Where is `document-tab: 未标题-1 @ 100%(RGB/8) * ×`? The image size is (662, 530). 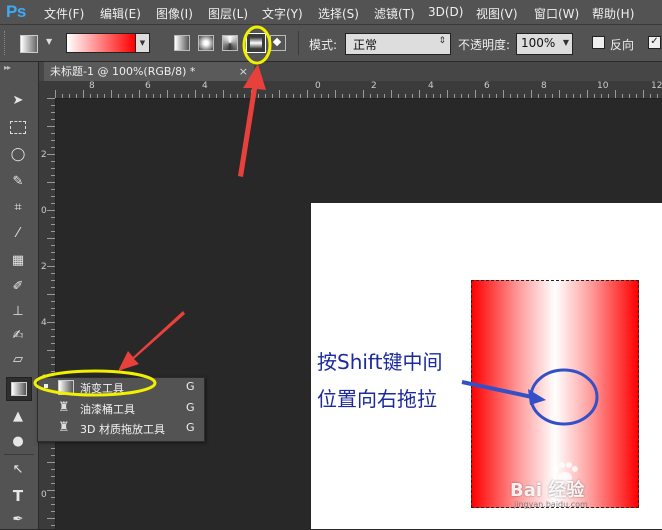 document-tab: 未标题-1 @ 100%(RGB/8) * × is located at coordinates (149, 71).